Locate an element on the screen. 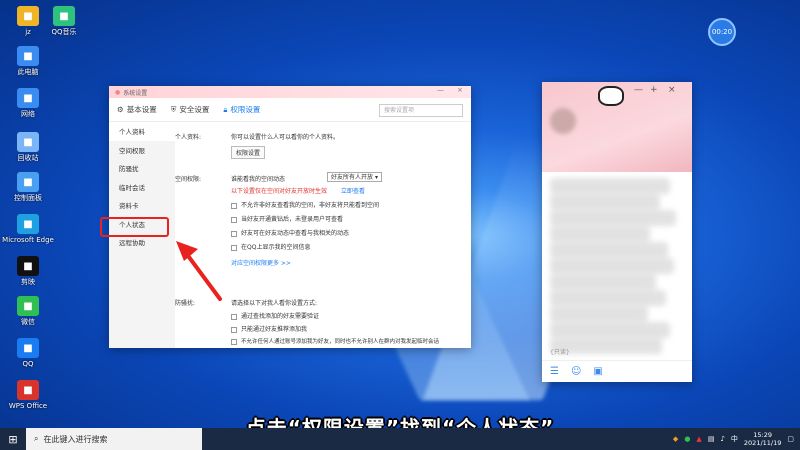  menu-icon: ☰ is located at coordinates (554, 371).